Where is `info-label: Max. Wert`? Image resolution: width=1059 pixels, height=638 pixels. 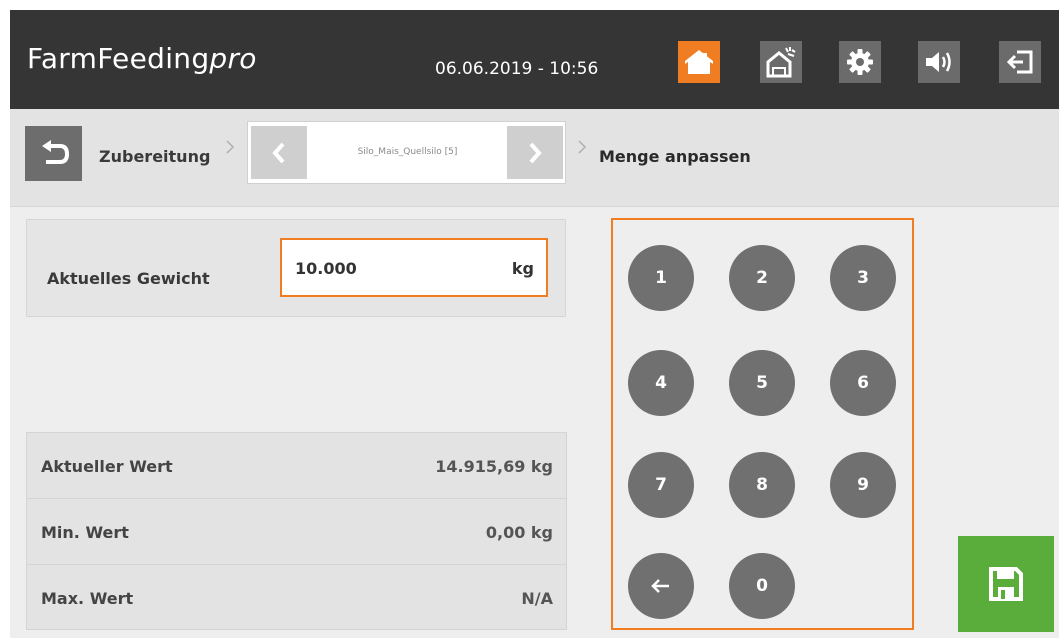 info-label: Max. Wert is located at coordinates (87, 598).